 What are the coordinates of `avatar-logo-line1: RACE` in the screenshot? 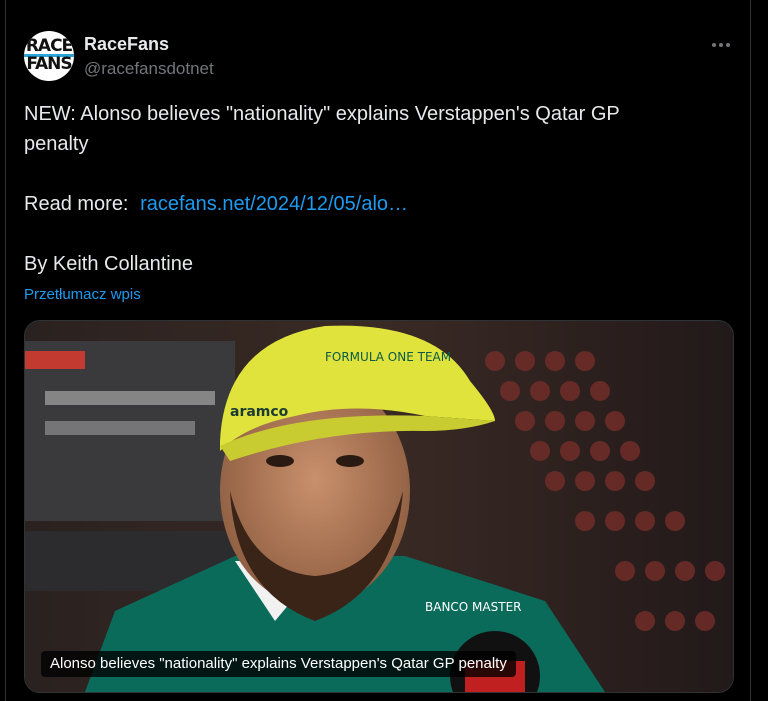 It's located at (49, 46).